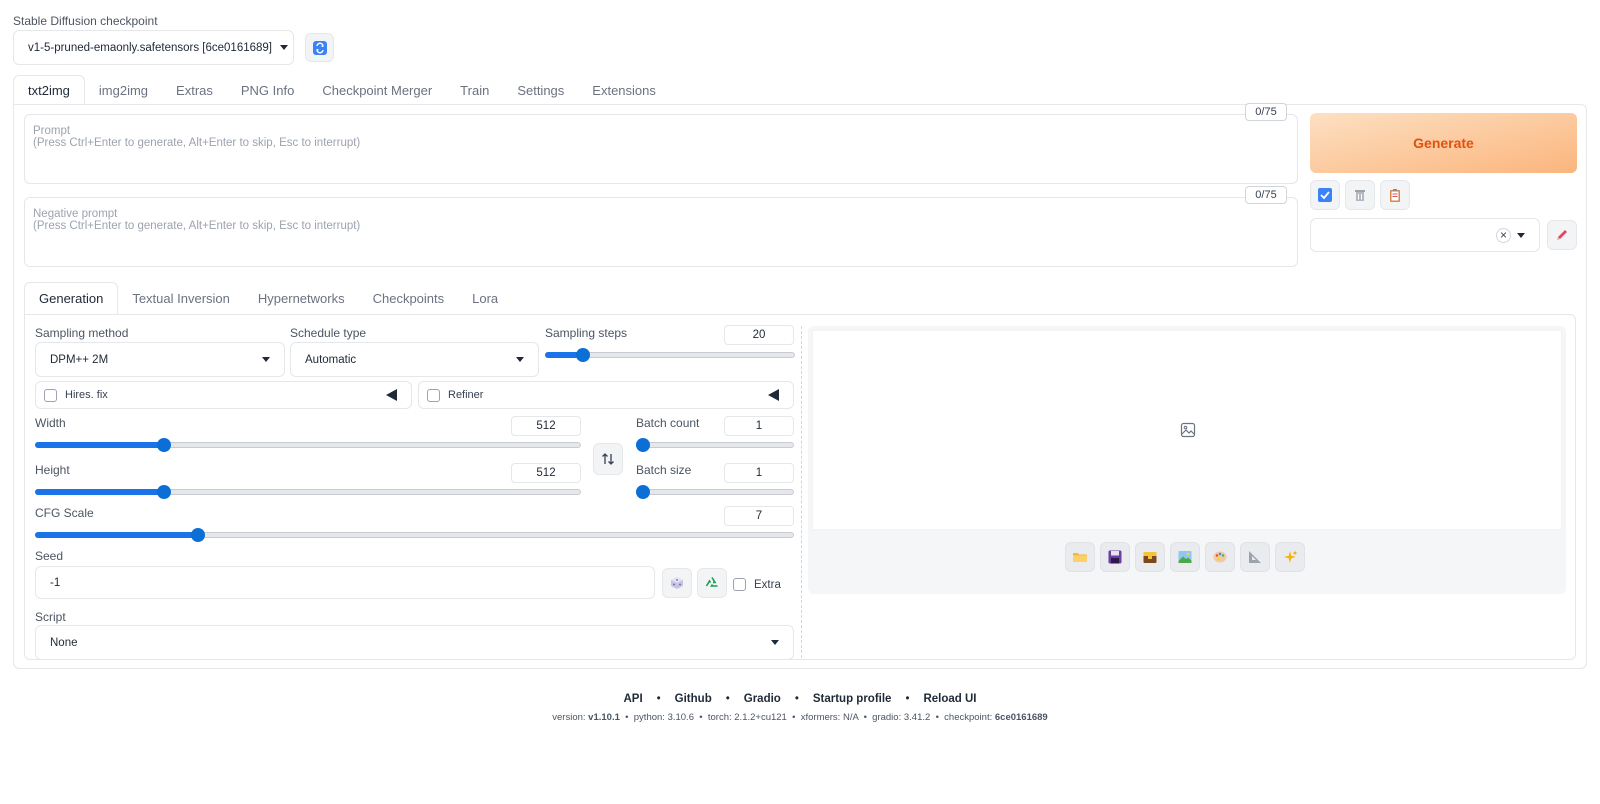 The image size is (1600, 804). I want to click on footer-link-startup-profile: Startup profile, so click(852, 699).